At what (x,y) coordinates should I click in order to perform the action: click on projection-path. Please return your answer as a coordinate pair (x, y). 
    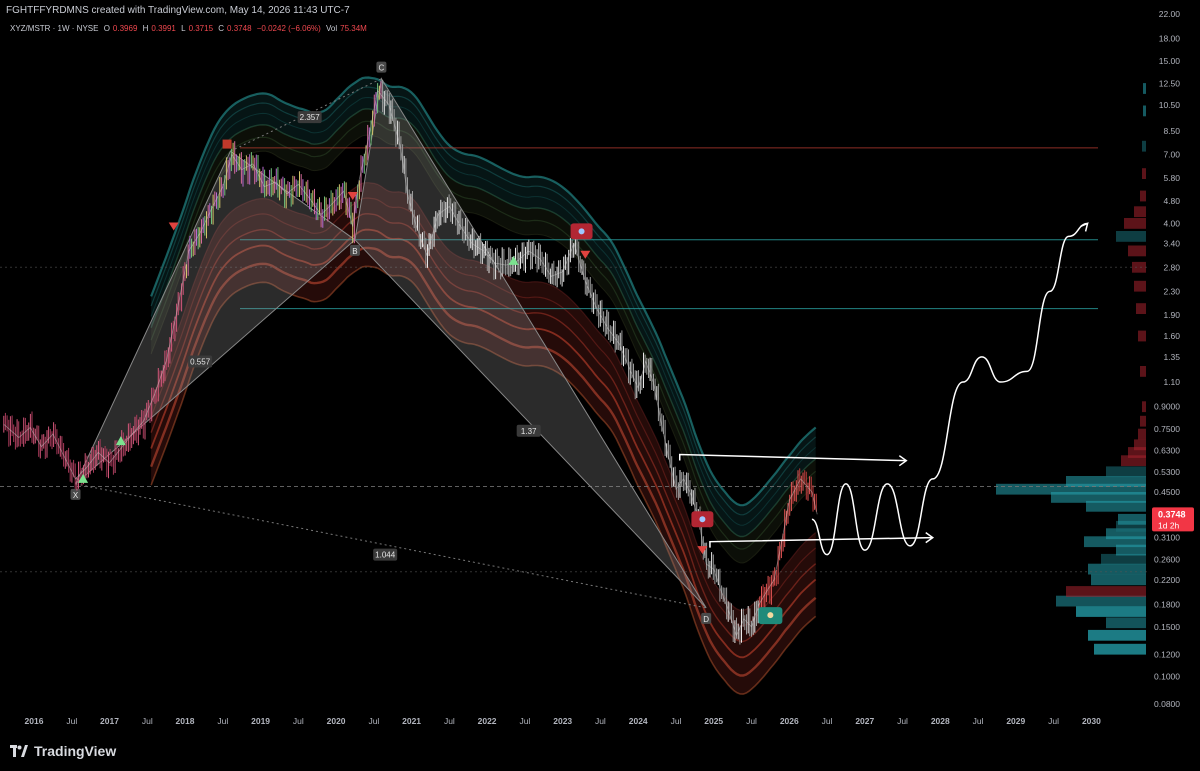
    Looking at the image, I should click on (949, 389).